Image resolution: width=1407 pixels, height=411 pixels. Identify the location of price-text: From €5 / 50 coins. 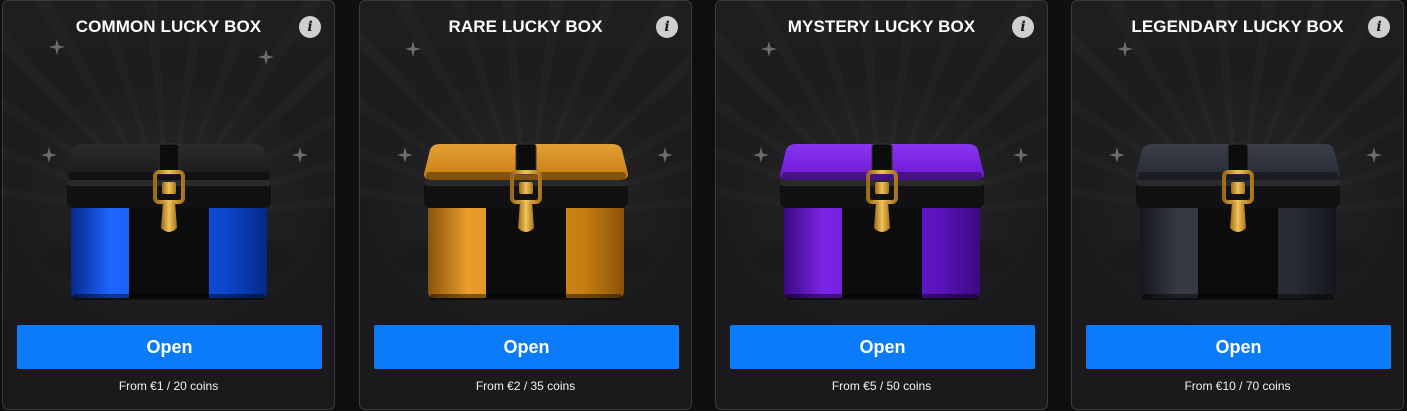
(881, 386).